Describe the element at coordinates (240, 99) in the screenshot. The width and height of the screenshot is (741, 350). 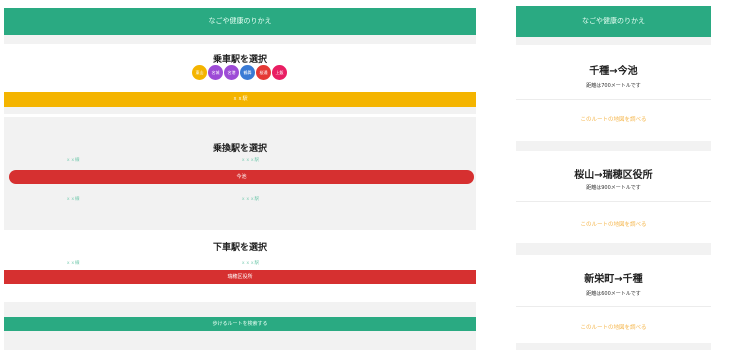
I see `boarding-station-select: ｘｘ駅` at that location.